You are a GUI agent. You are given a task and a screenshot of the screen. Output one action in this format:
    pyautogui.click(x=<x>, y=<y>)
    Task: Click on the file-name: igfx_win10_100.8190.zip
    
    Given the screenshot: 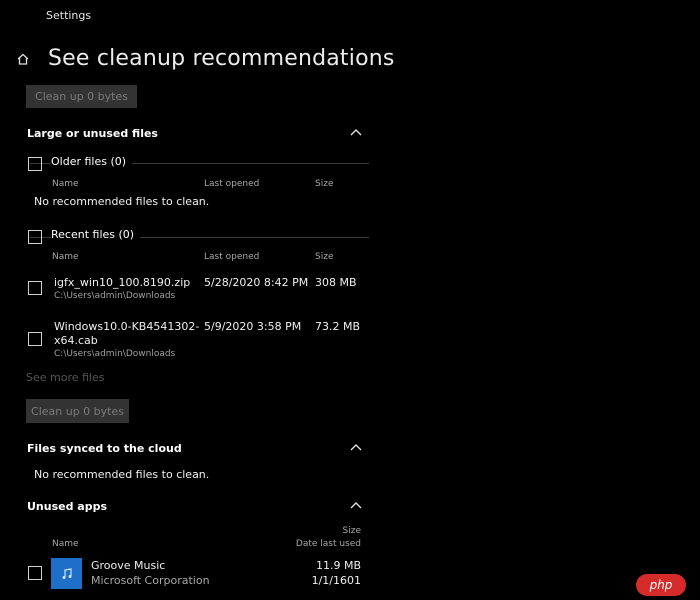 What is the action you would take?
    pyautogui.click(x=122, y=282)
    